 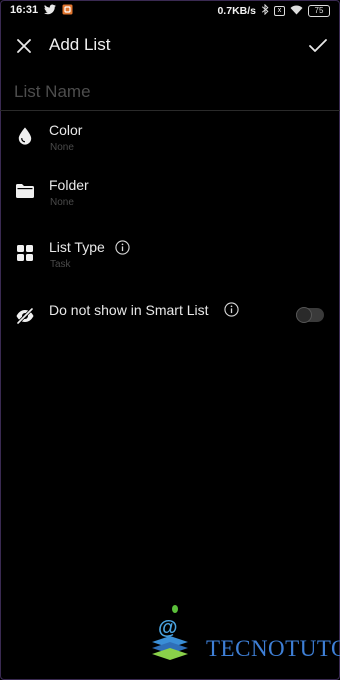 What do you see at coordinates (170, 11) in the screenshot?
I see `status-bar: 16:31 0.7KB/s x 75` at bounding box center [170, 11].